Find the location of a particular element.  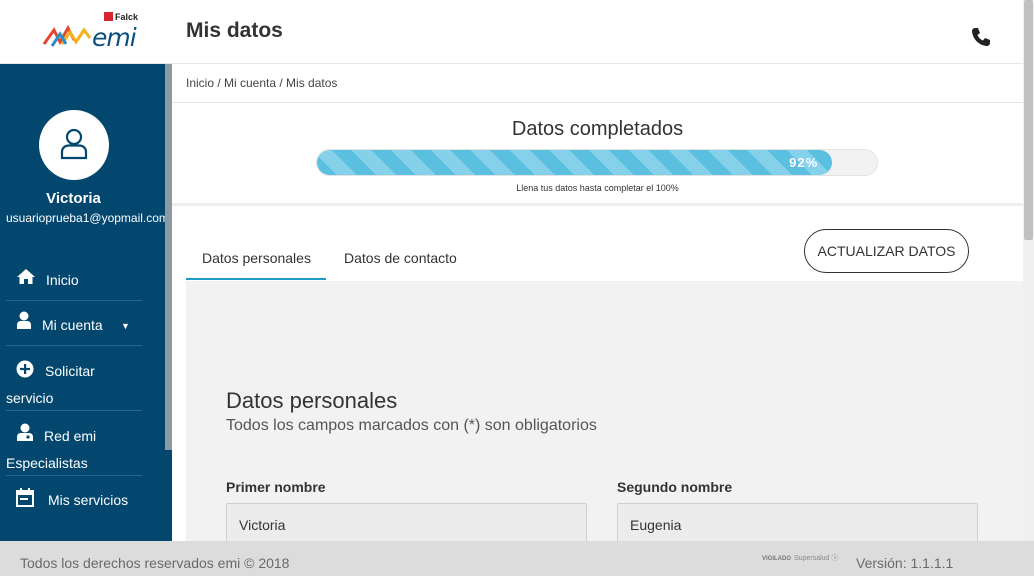

second-name-field: Eugenia is located at coordinates (797, 523).